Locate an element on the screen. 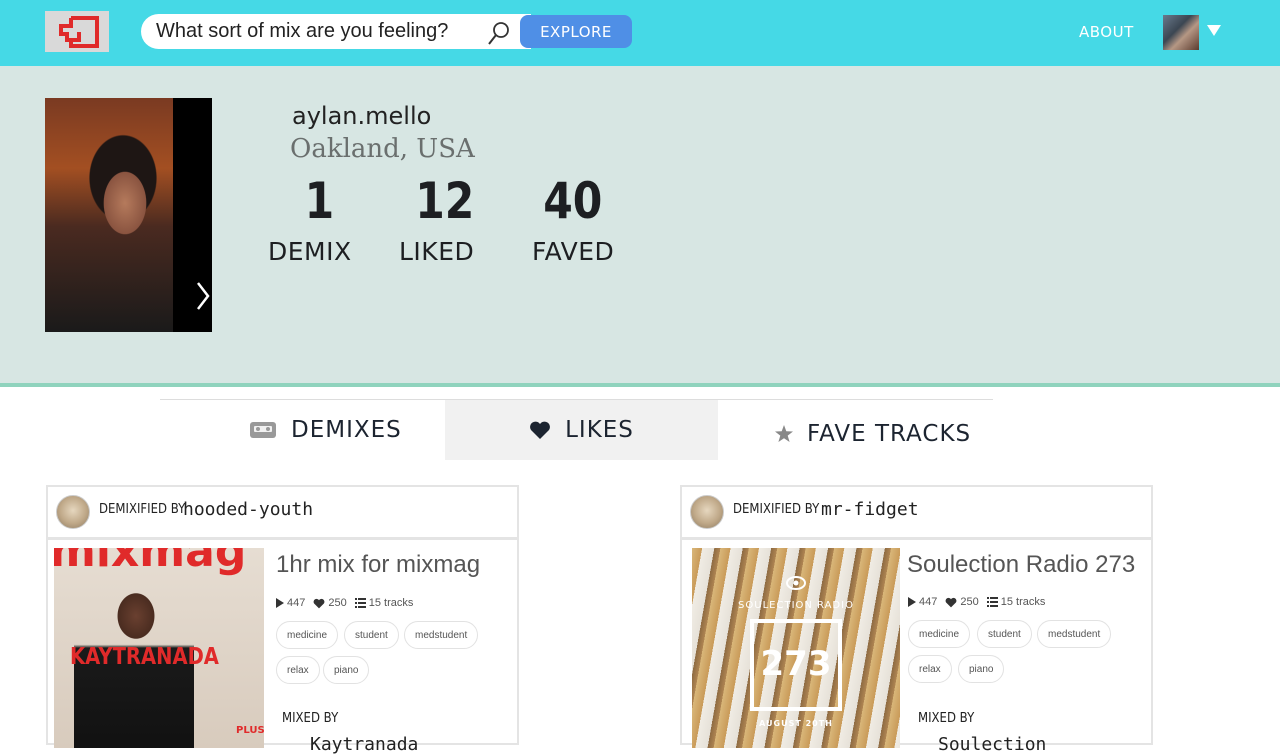 This screenshot has width=1280, height=755. top-nav-bar: EXPLORE ABOUT is located at coordinates (640, 33).